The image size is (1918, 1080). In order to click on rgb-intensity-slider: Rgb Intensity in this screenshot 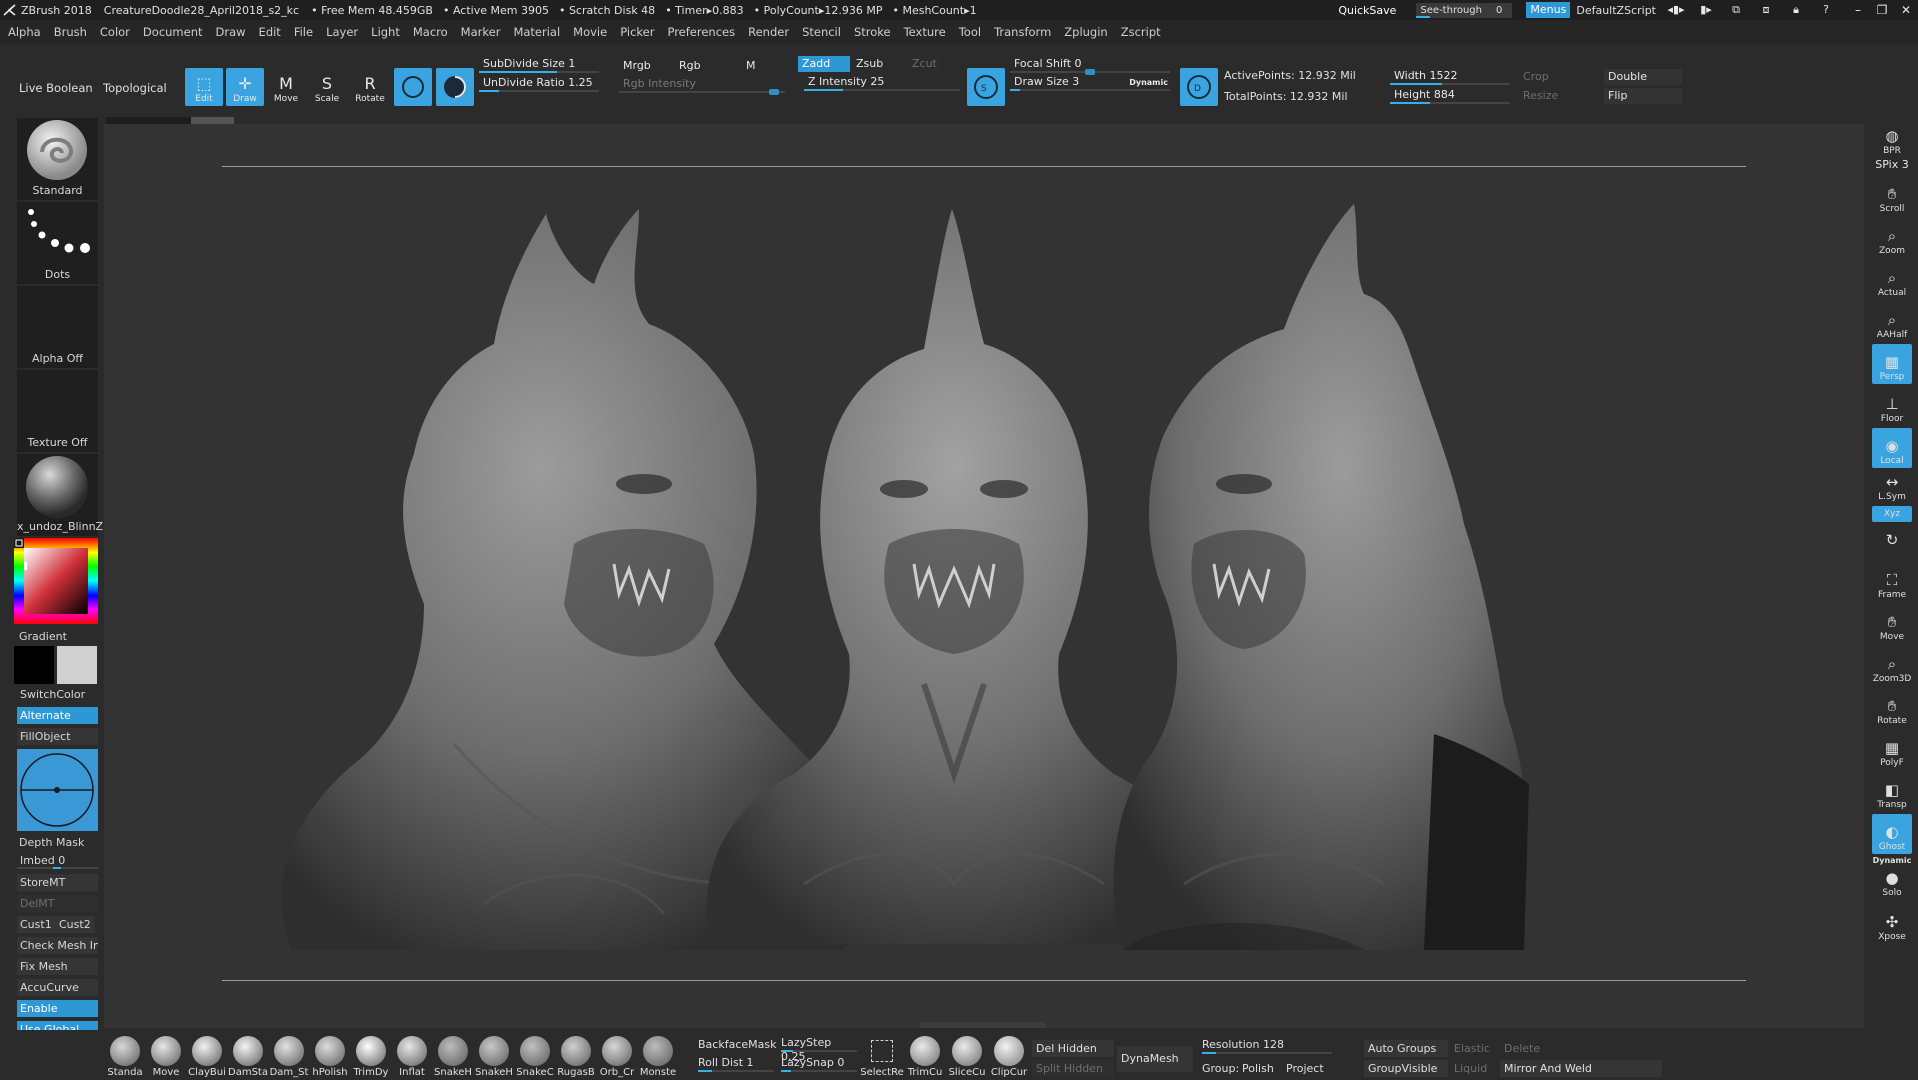, I will do `click(702, 85)`.